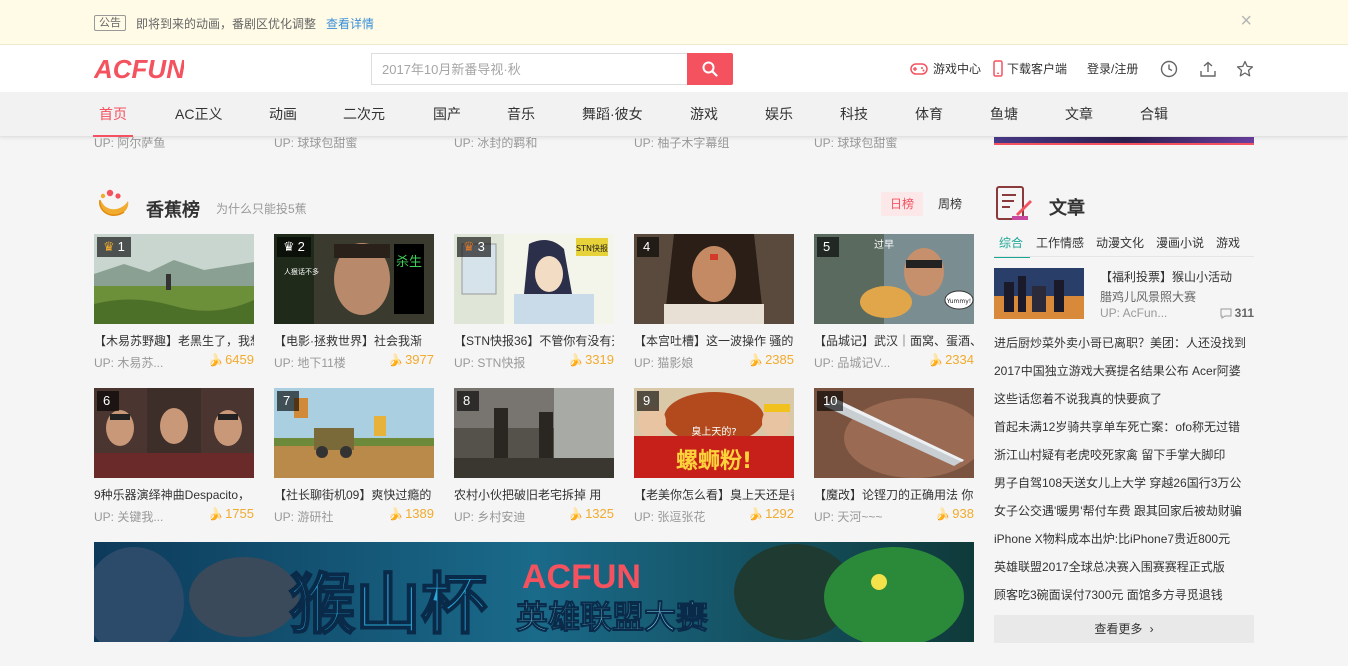  Describe the element at coordinates (1079, 114) in the screenshot. I see `nav-item-articles: 文章` at that location.